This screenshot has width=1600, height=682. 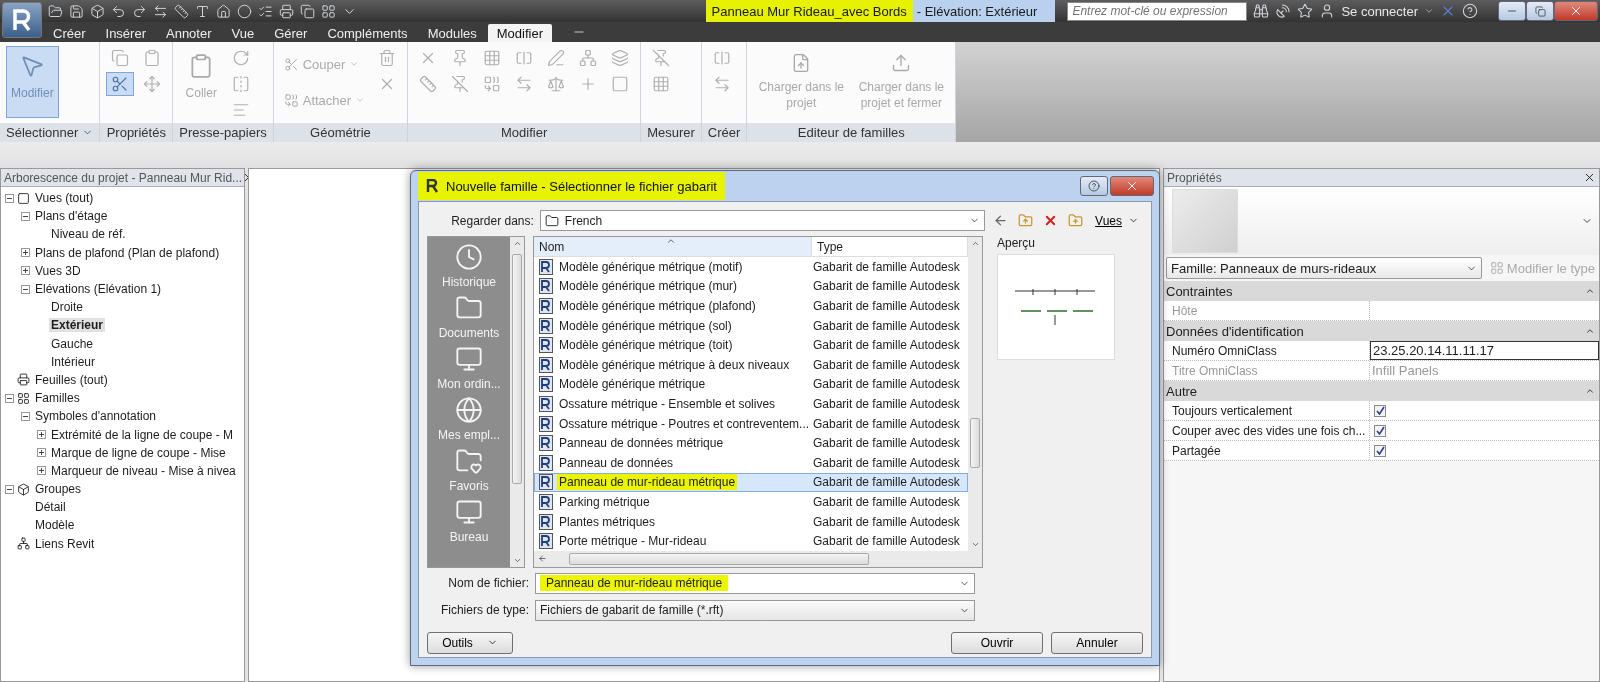 What do you see at coordinates (160, 11) in the screenshot?
I see `dimension-icon` at bounding box center [160, 11].